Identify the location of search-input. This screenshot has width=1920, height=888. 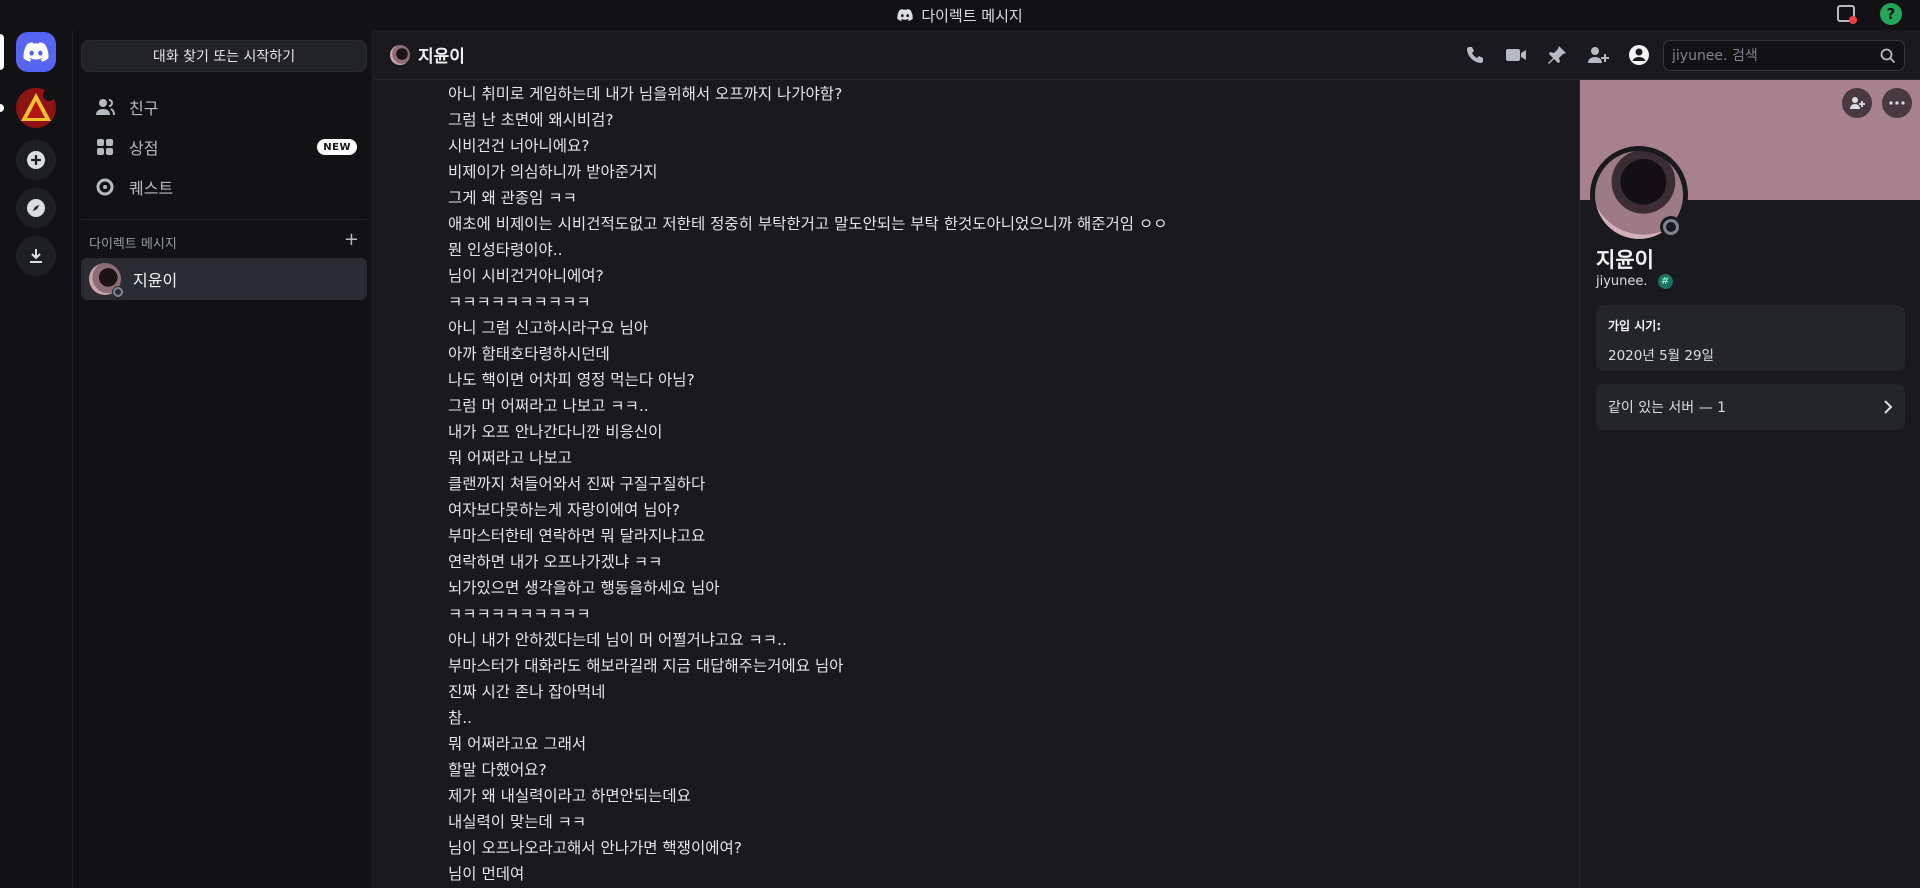
(1776, 55).